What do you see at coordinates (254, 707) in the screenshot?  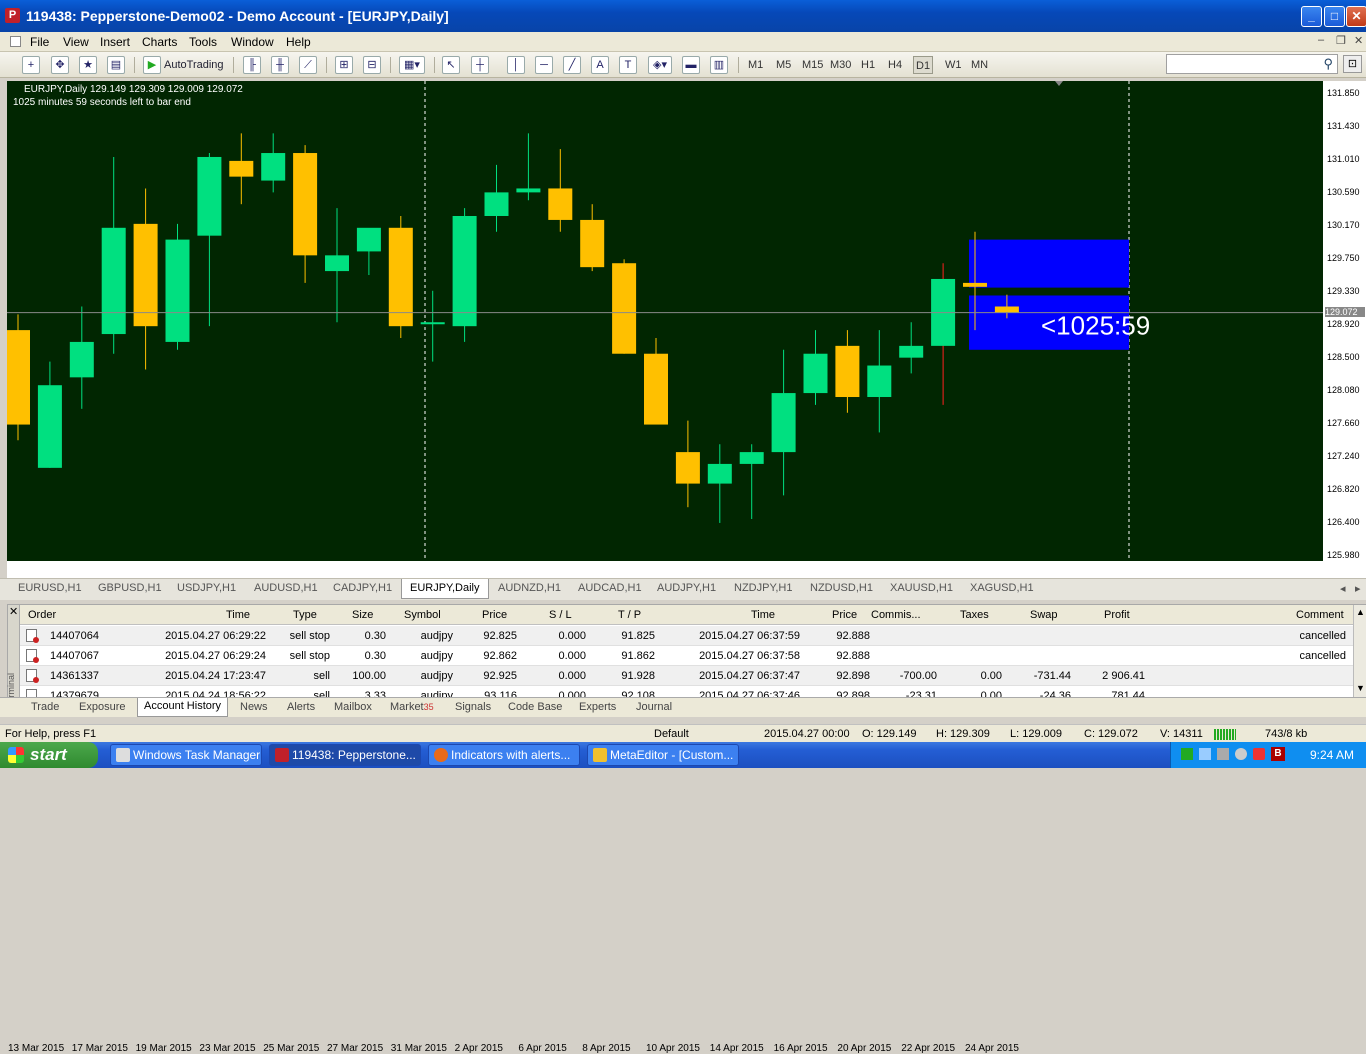 I see `tab-news: News` at bounding box center [254, 707].